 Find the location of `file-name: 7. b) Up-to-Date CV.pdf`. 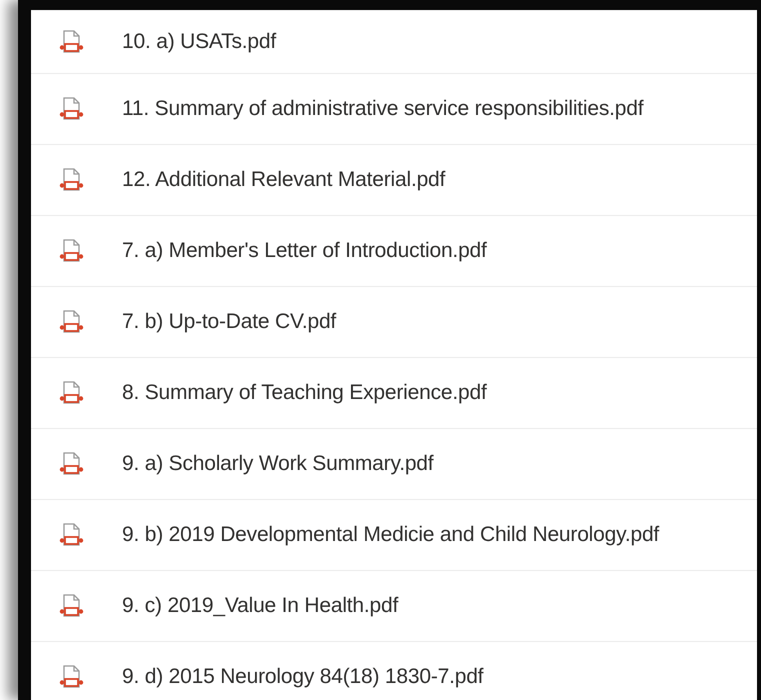

file-name: 7. b) Up-to-Date CV.pdf is located at coordinates (229, 322).